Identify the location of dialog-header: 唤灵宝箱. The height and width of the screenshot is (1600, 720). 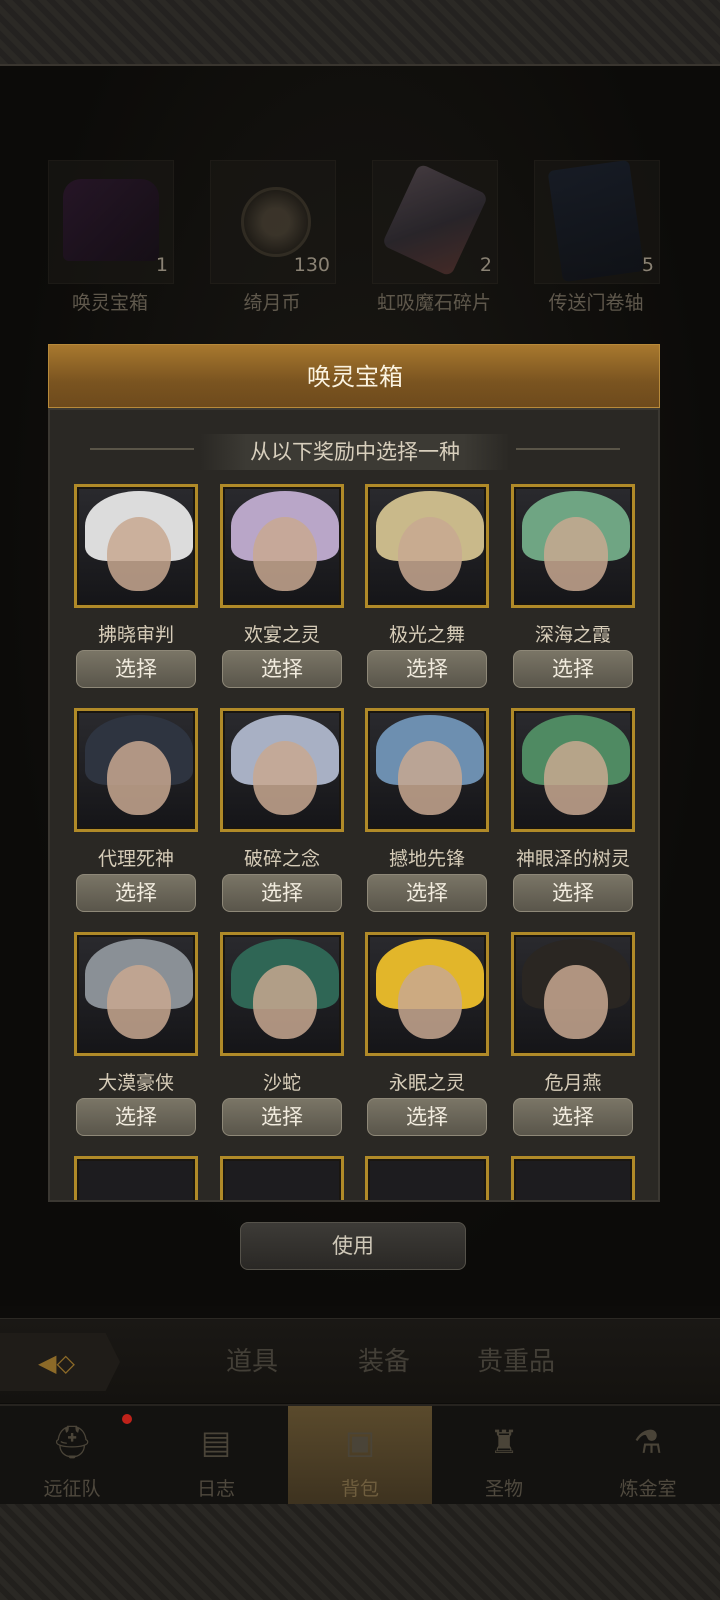
(354, 376).